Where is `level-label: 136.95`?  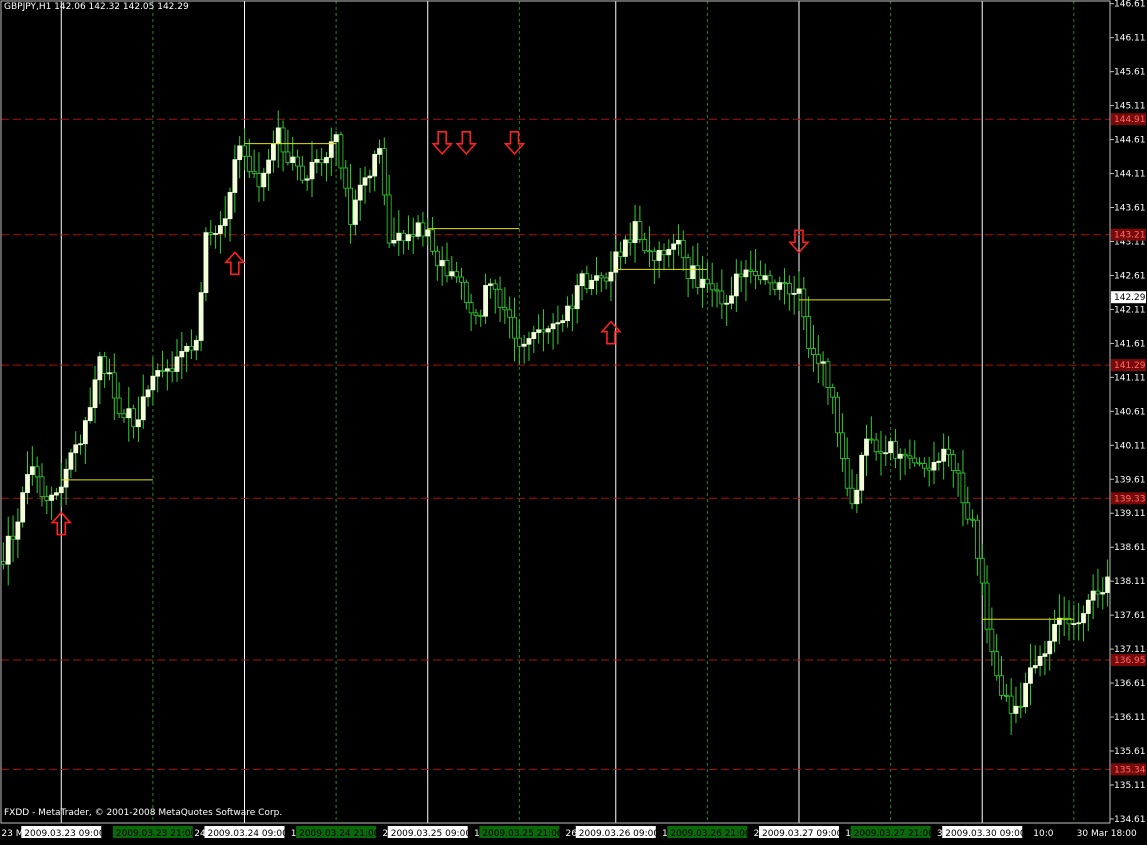 level-label: 136.95 is located at coordinates (1130, 661).